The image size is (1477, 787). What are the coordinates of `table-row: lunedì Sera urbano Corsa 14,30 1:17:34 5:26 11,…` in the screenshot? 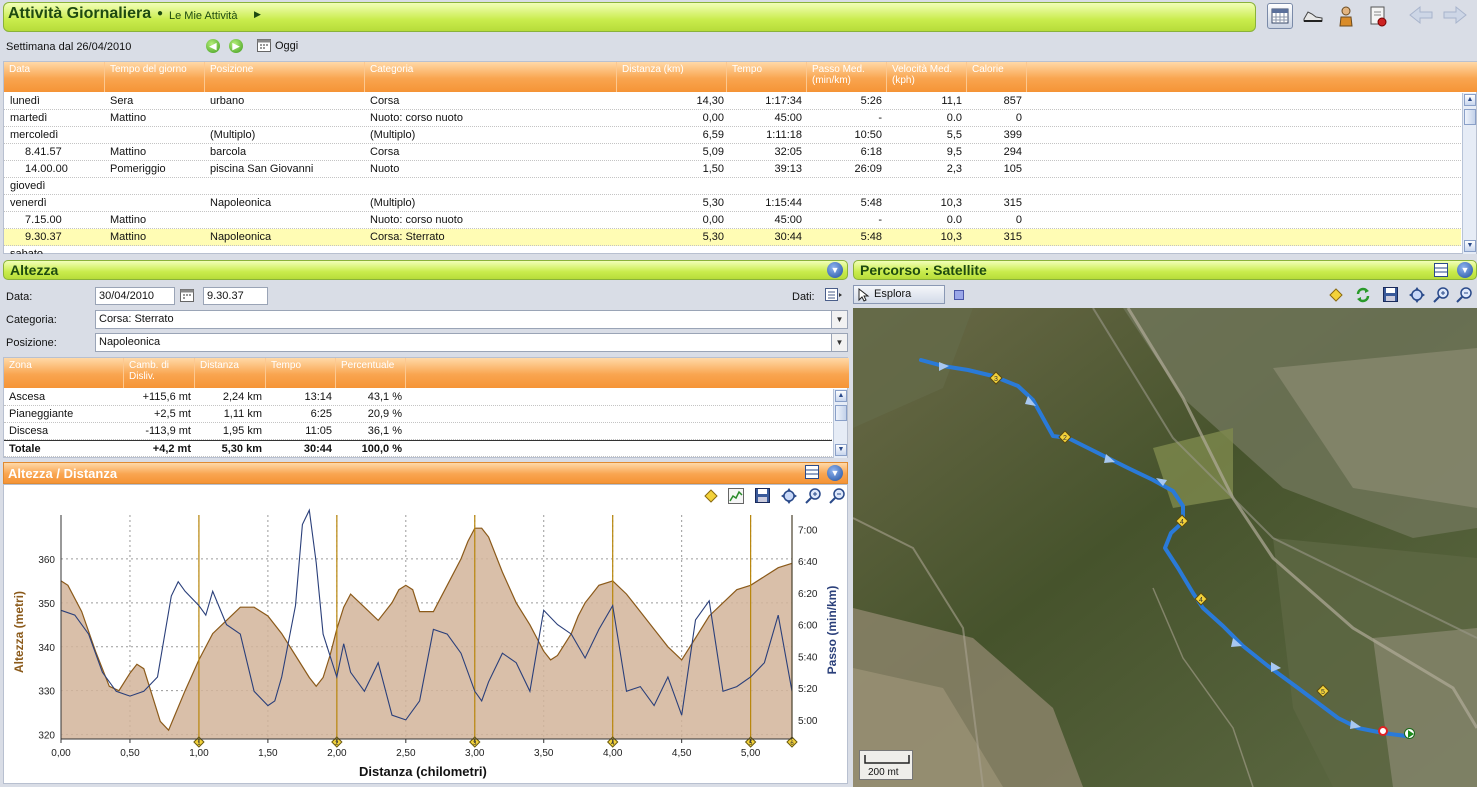 It's located at (732, 101).